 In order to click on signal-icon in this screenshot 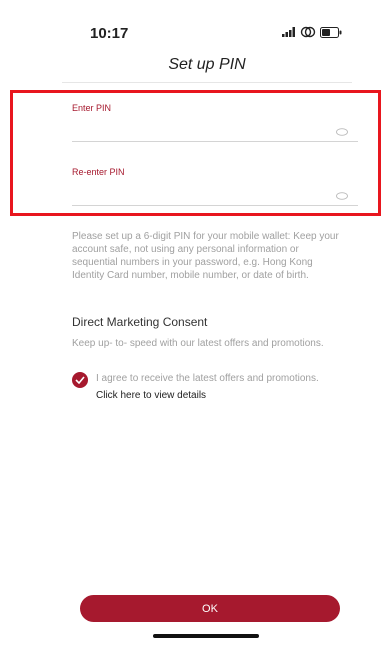, I will do `click(289, 32)`.